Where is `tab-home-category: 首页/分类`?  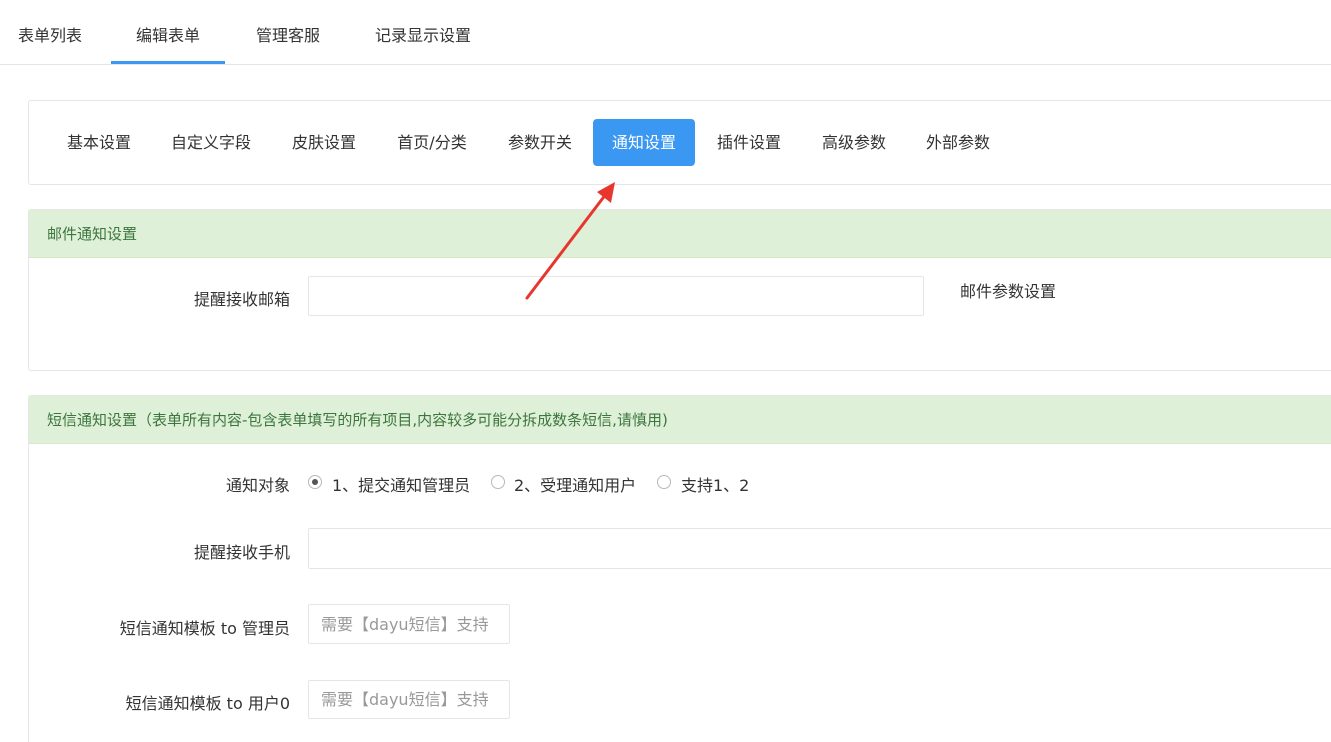
tab-home-category: 首页/分类 is located at coordinates (432, 142).